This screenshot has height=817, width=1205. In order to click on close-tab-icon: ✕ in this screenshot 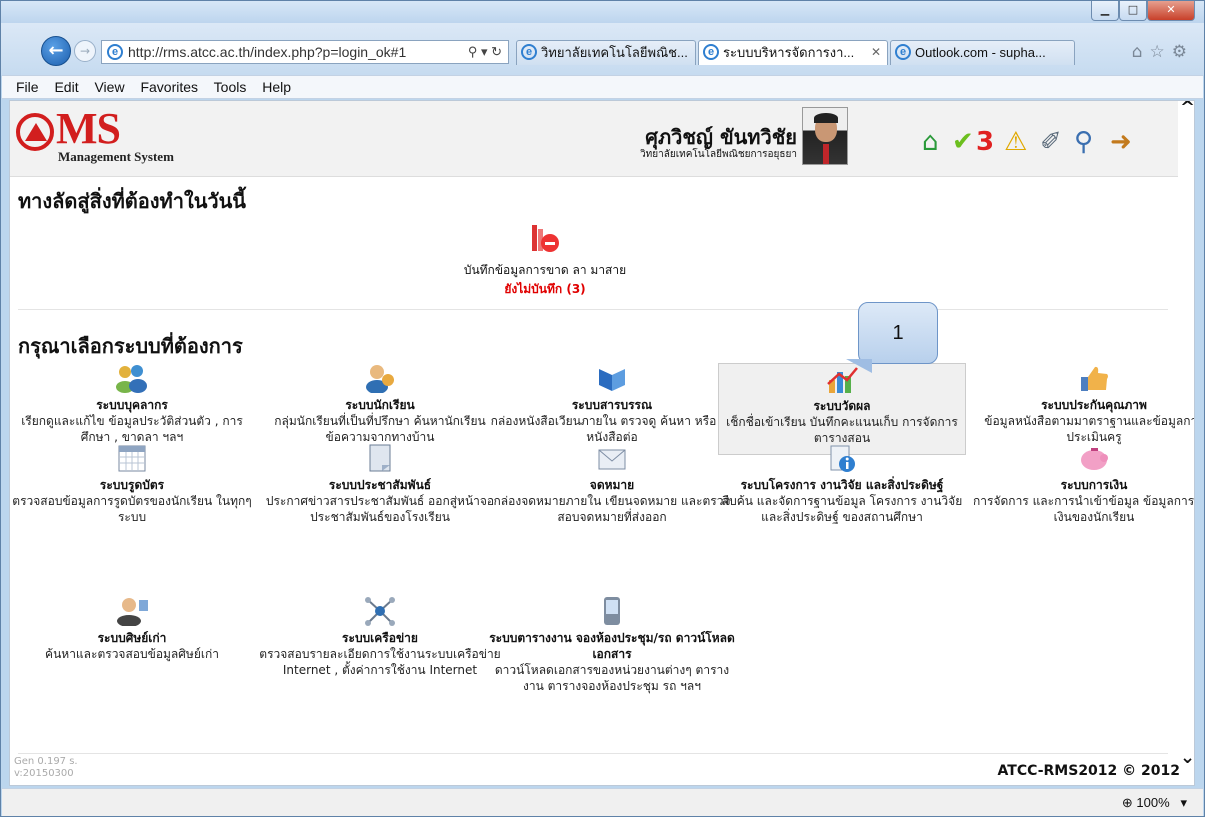, I will do `click(876, 52)`.